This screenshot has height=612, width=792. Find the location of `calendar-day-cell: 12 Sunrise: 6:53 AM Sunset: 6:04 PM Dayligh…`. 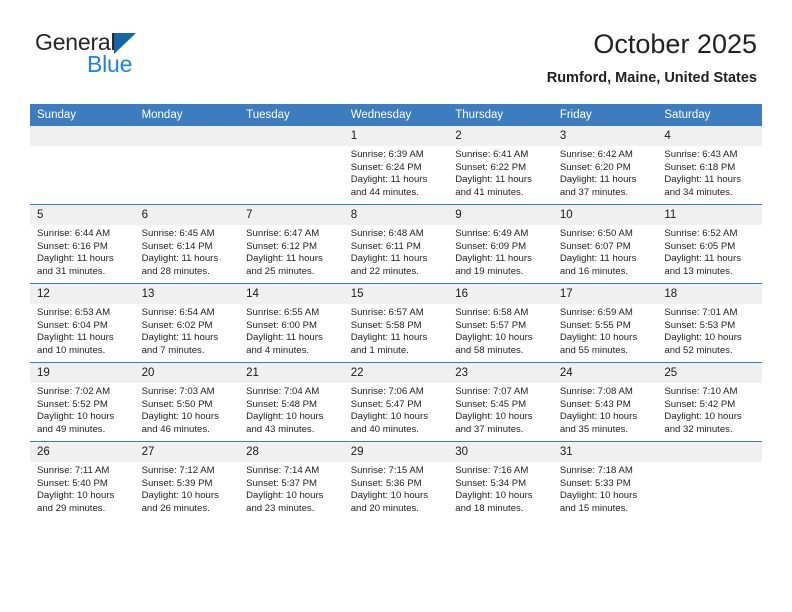

calendar-day-cell: 12 Sunrise: 6:53 AM Sunset: 6:04 PM Dayligh… is located at coordinates (82, 323).